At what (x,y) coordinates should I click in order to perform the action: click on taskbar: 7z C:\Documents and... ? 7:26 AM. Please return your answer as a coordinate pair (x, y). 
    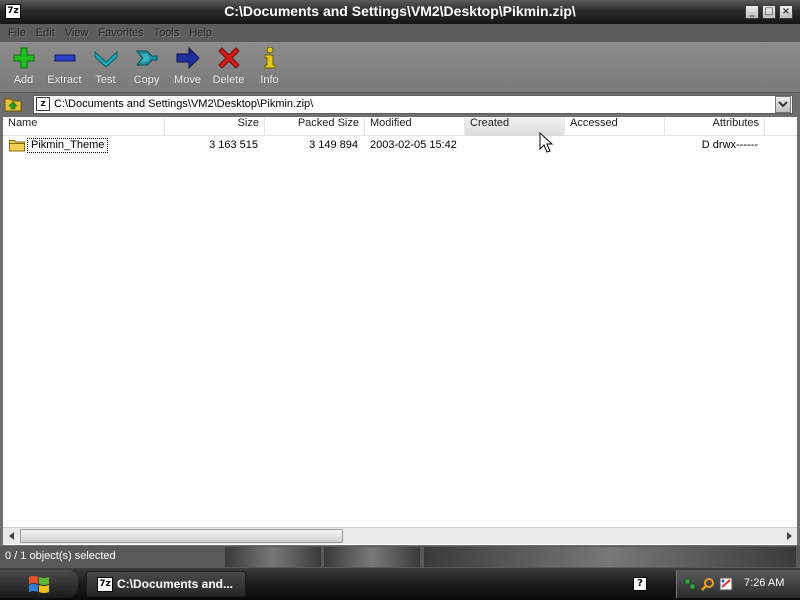
    Looking at the image, I should click on (400, 584).